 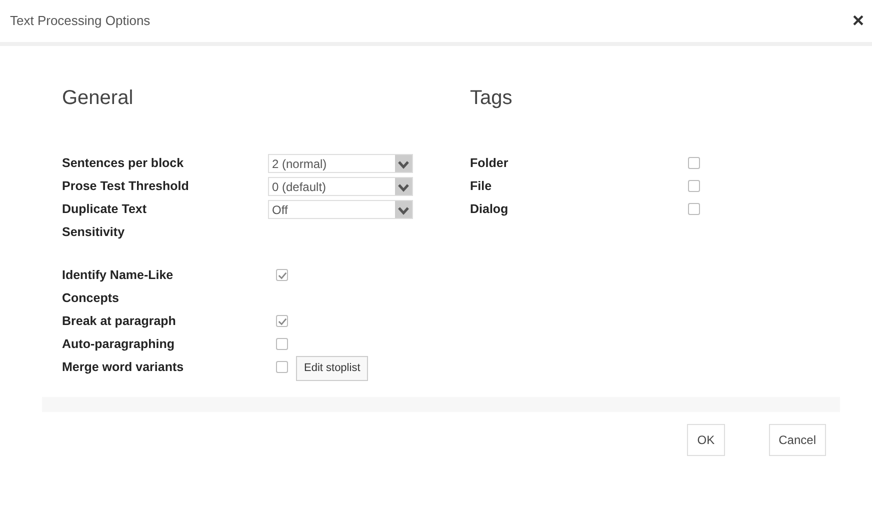 I want to click on tag-label: File, so click(x=481, y=186).